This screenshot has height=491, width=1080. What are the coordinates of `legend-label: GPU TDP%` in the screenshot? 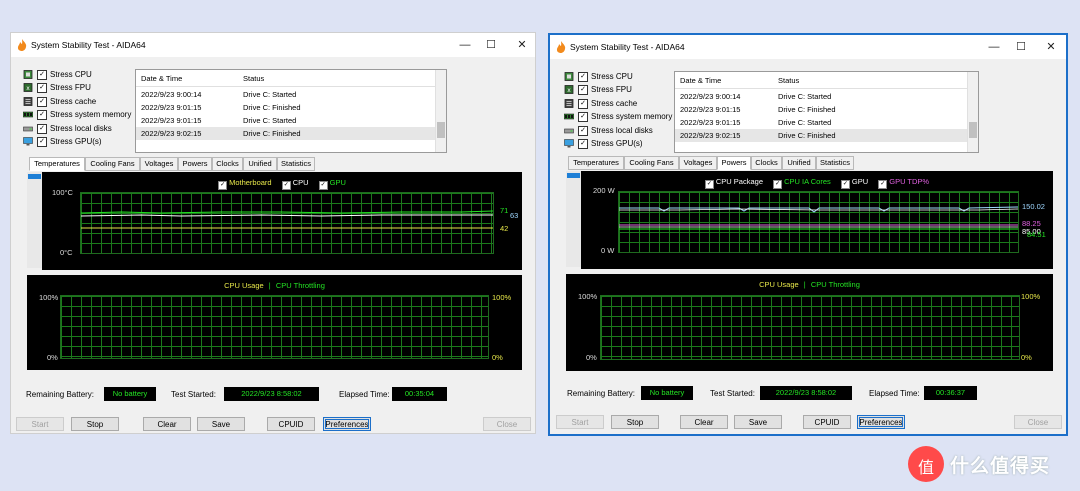 It's located at (909, 181).